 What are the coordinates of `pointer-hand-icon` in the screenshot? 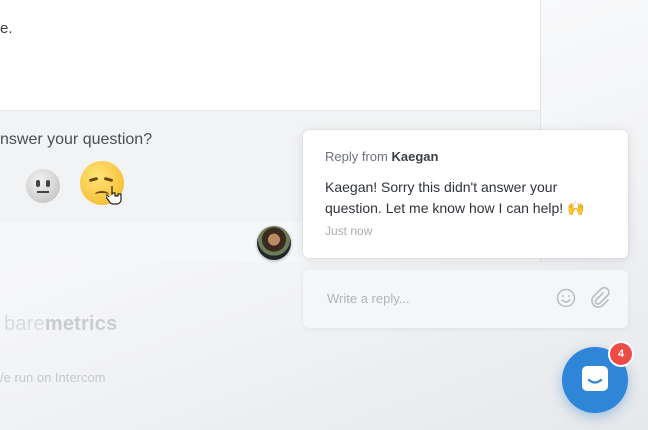 It's located at (114, 195).